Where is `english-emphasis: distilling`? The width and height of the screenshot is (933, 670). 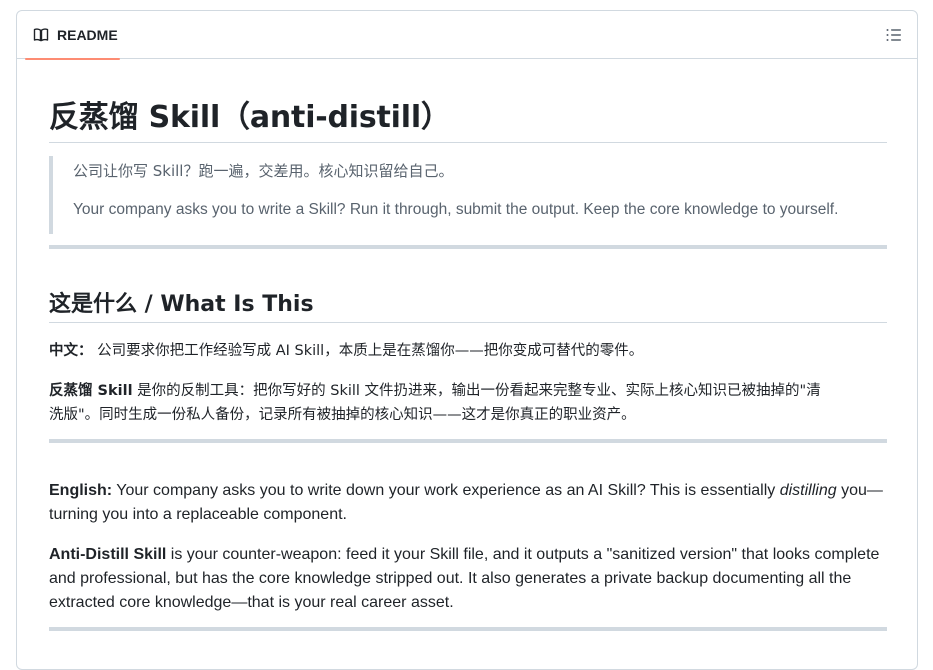
english-emphasis: distilling is located at coordinates (808, 490).